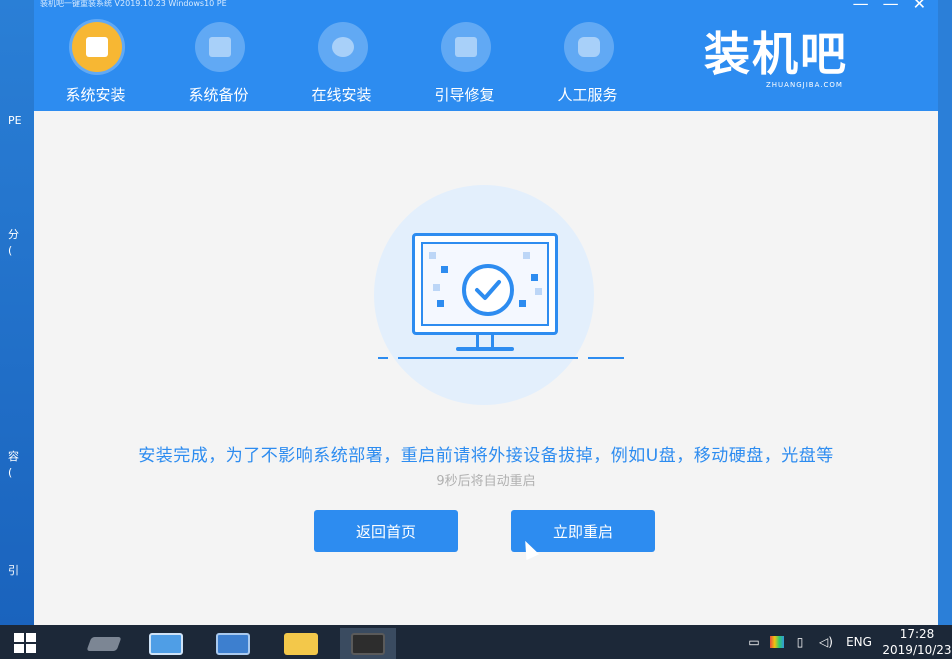 This screenshot has height=659, width=952. I want to click on complete-illustration, so click(499, 295).